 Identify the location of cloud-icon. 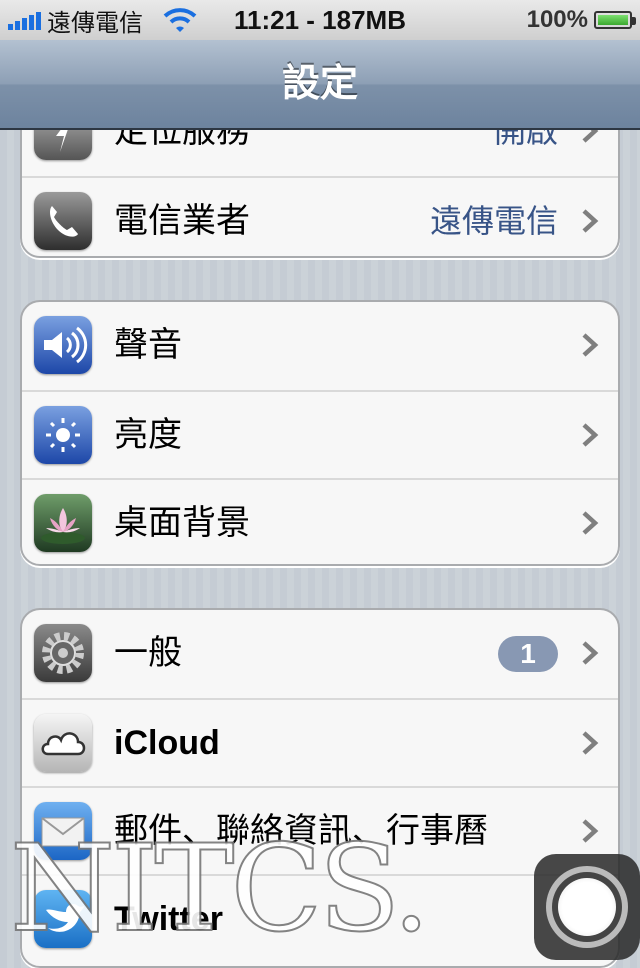
(63, 743).